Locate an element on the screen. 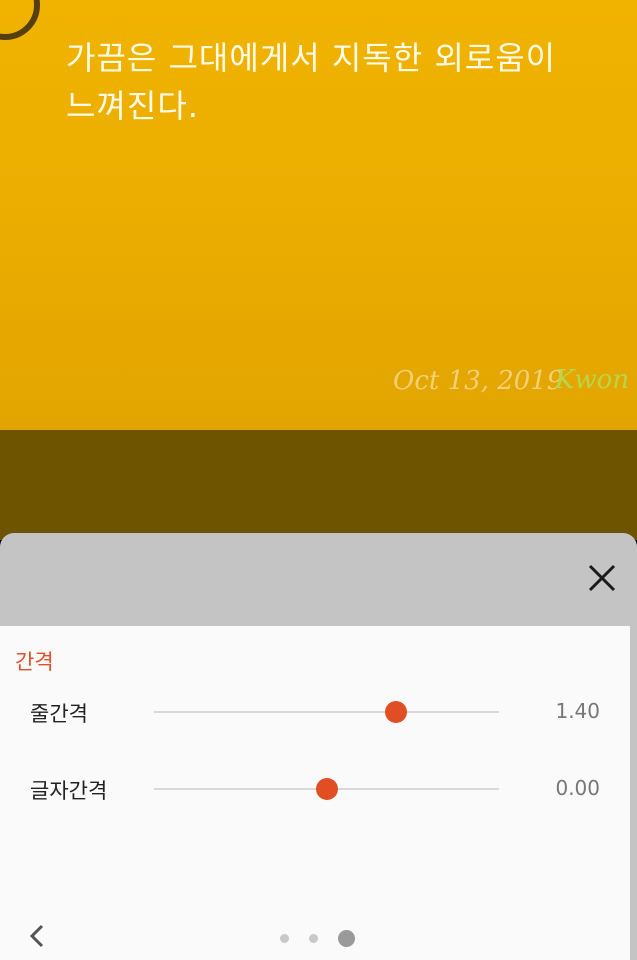 This screenshot has width=637, height=960. card-signature: Kwon is located at coordinates (592, 380).